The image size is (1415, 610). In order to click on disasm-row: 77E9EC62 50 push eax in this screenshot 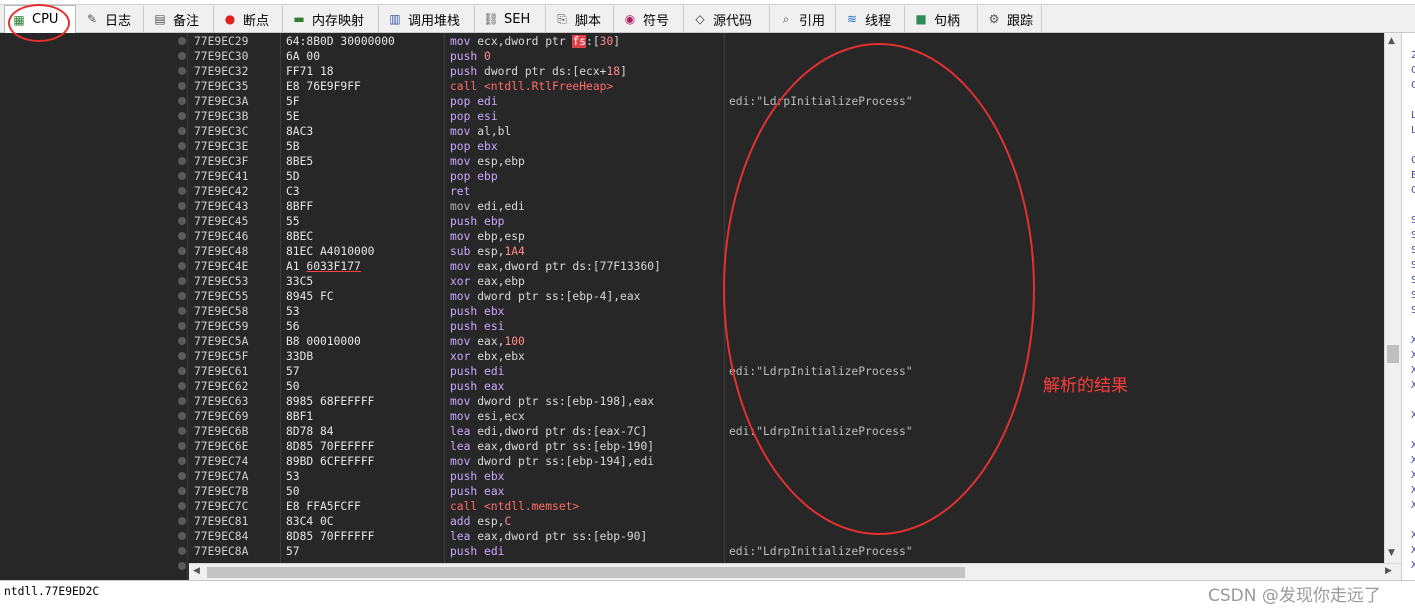, I will do `click(786, 386)`.